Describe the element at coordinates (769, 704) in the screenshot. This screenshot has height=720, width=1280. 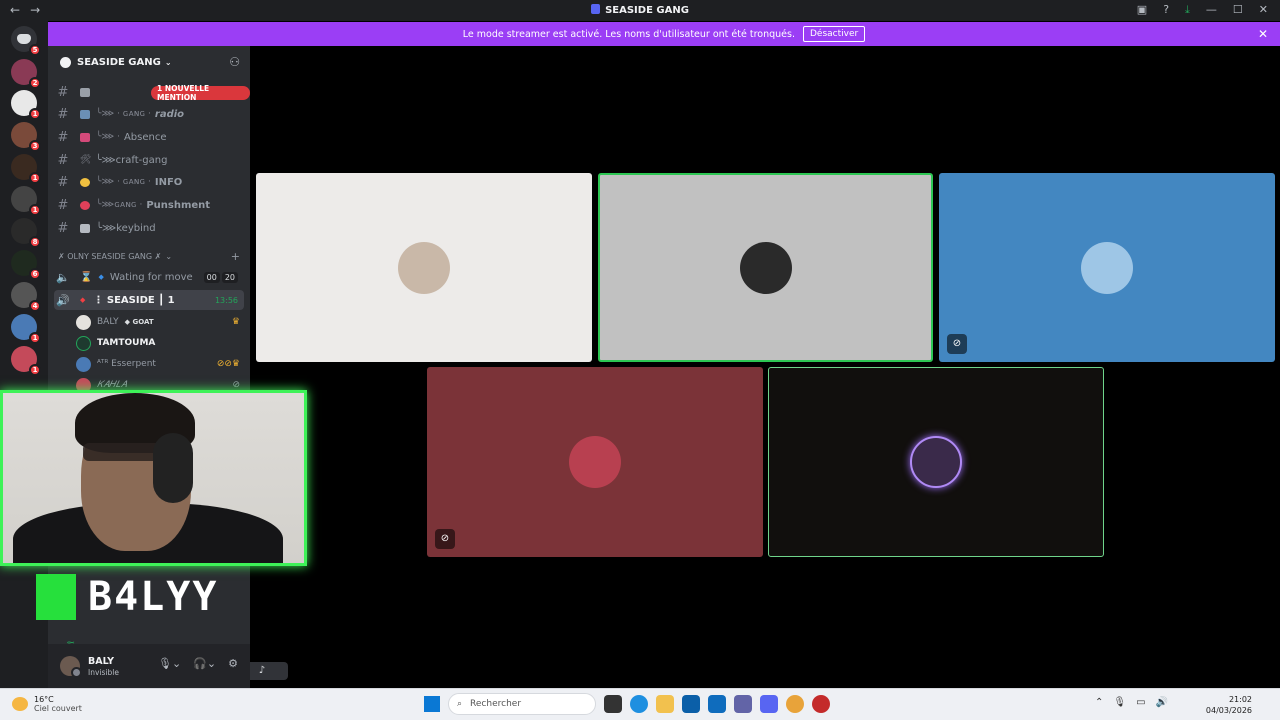
I see `discord-icon` at that location.